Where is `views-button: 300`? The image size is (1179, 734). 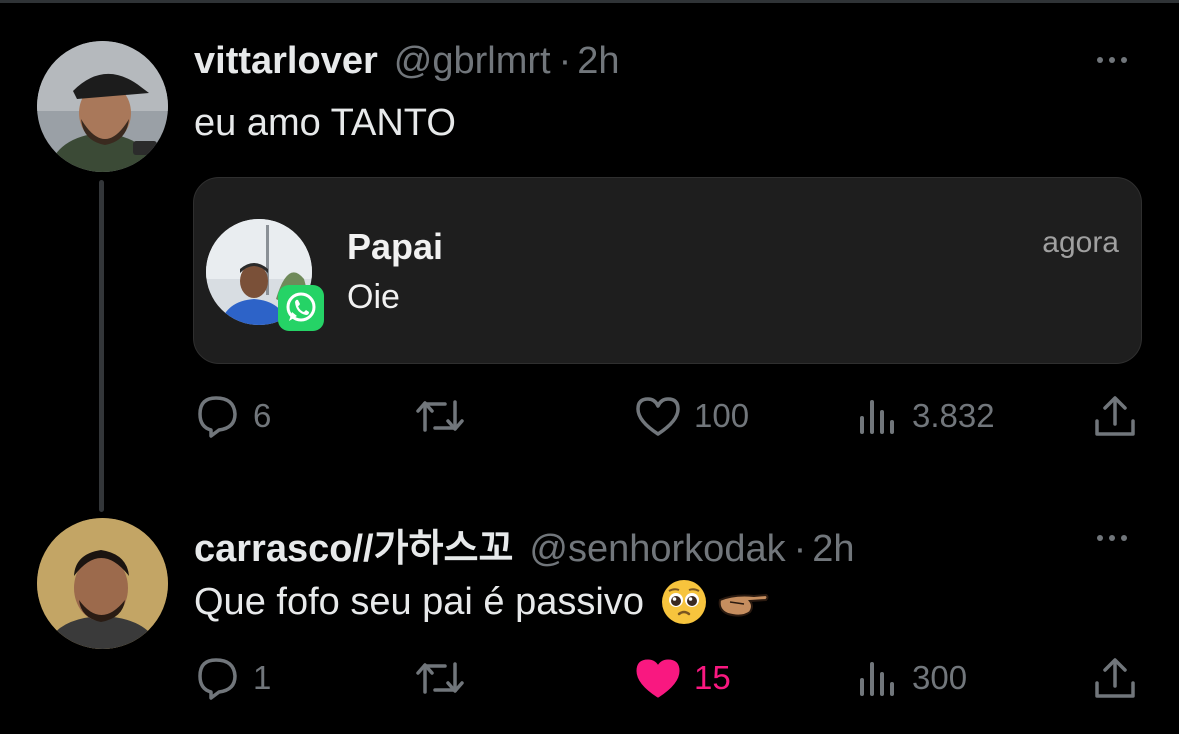 views-button: 300 is located at coordinates (911, 678).